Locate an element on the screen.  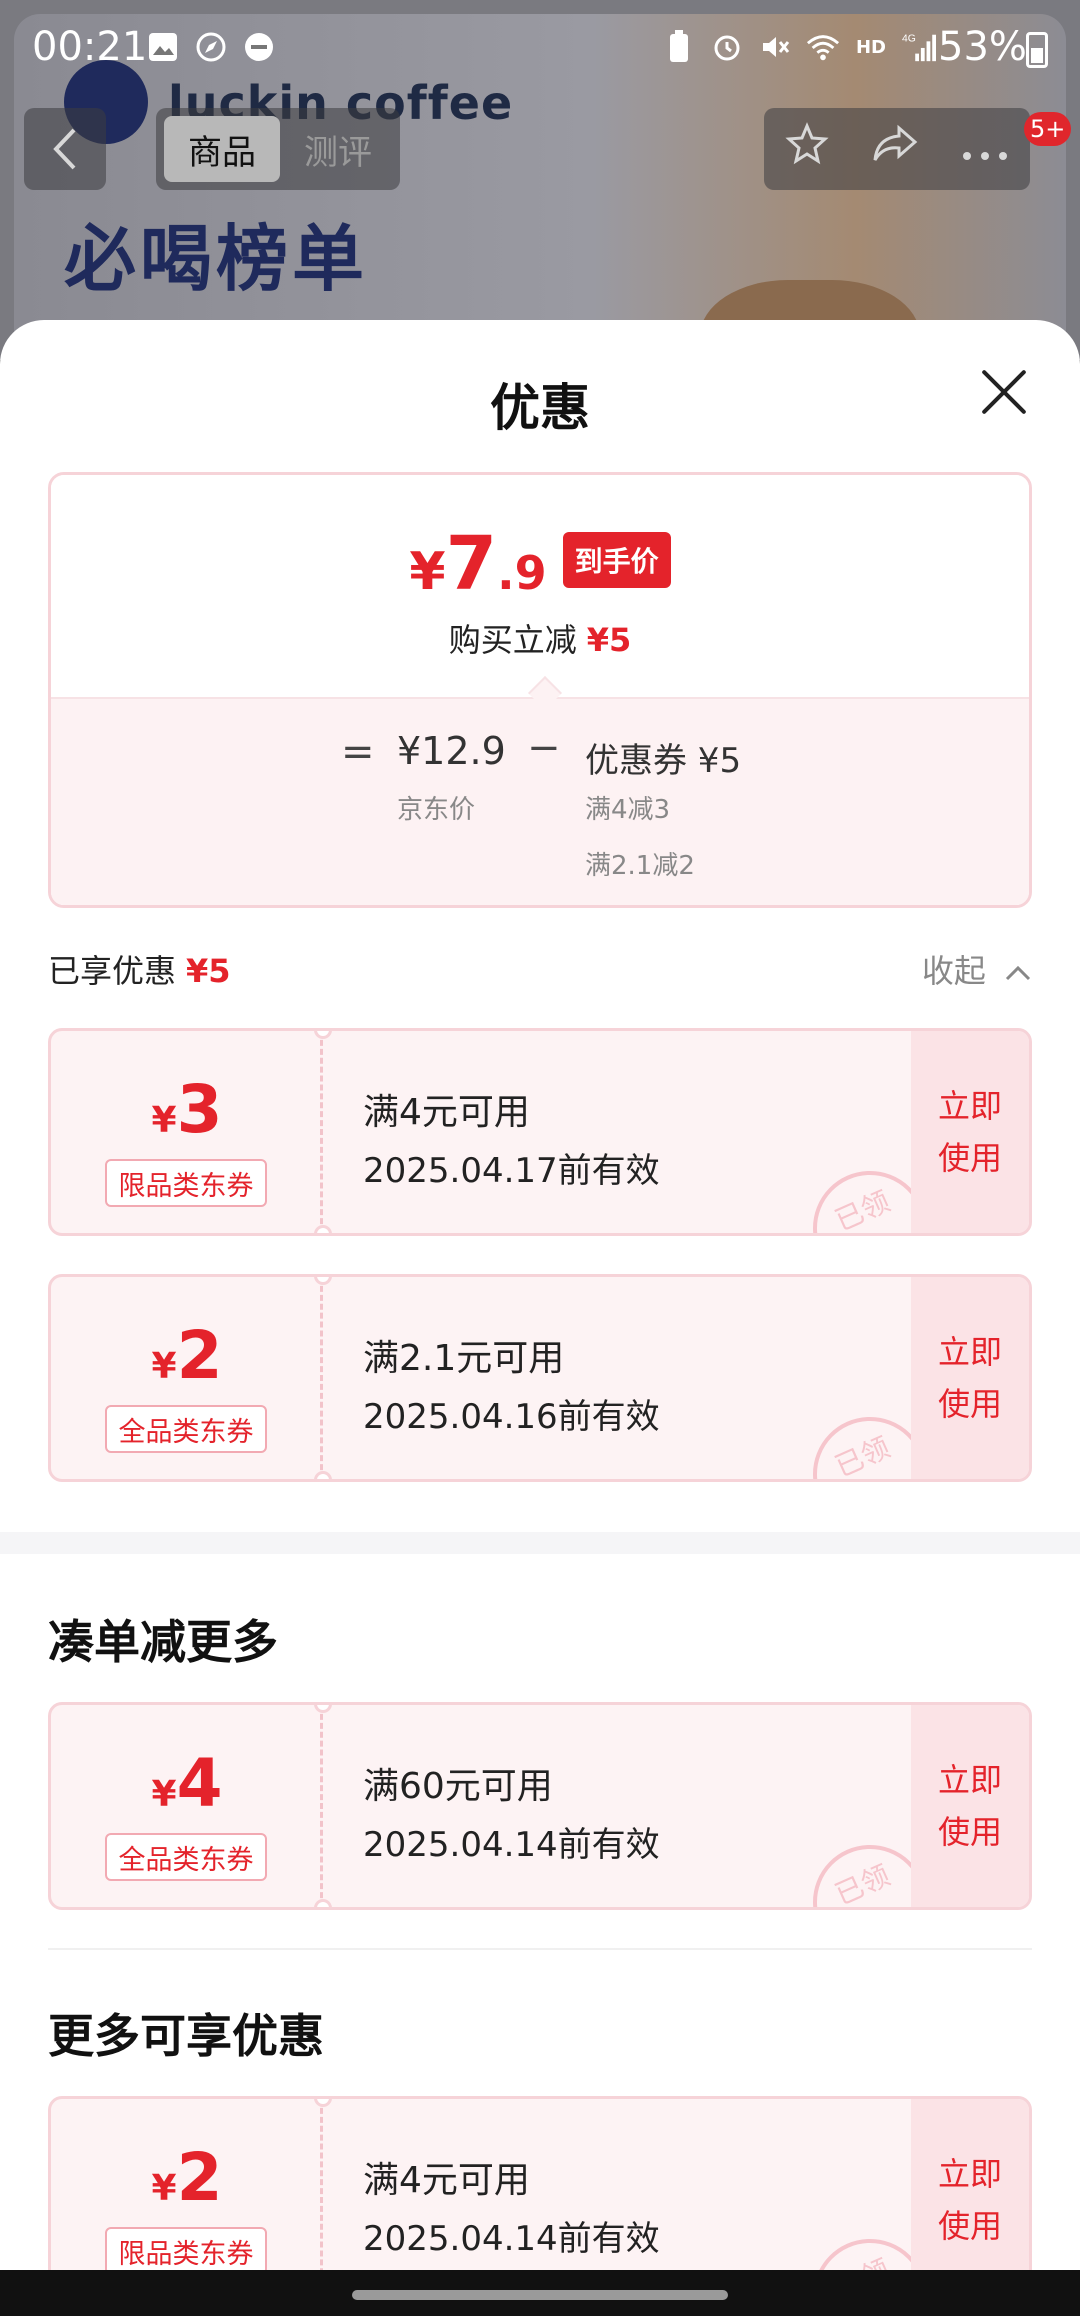
section-title-more-offers: 更多可享优惠 is located at coordinates (186, 2036).